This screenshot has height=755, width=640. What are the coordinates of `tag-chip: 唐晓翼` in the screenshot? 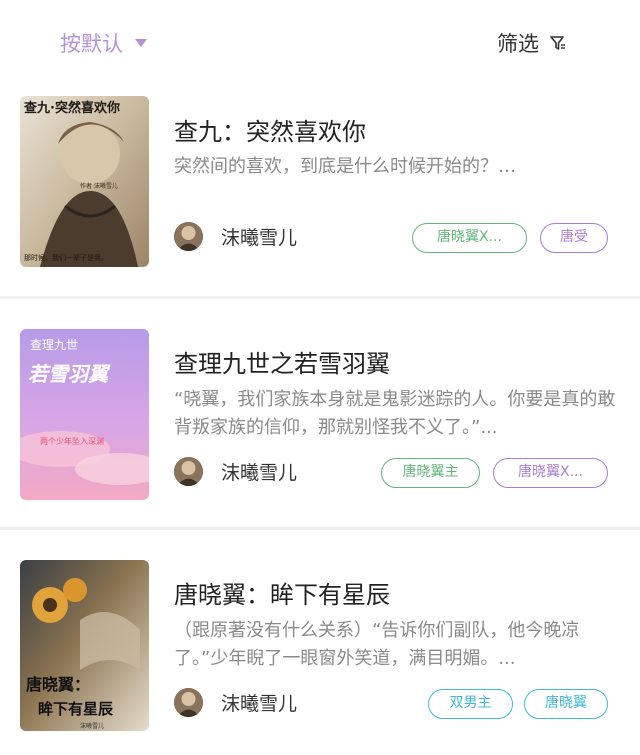 It's located at (566, 704).